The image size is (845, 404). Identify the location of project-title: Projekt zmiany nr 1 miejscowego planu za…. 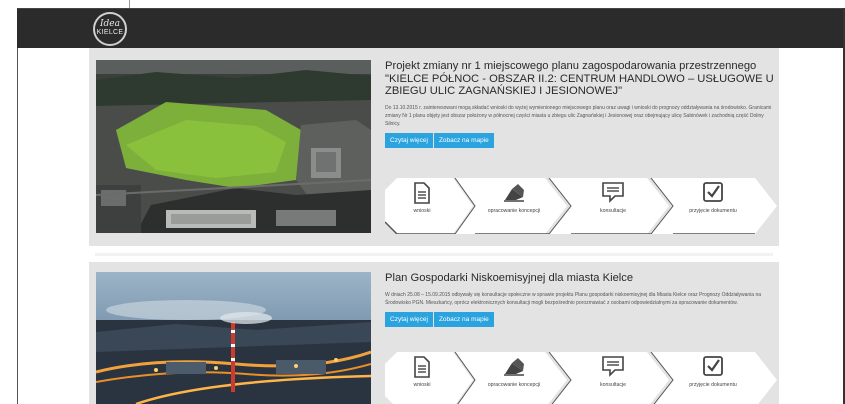
(581, 79).